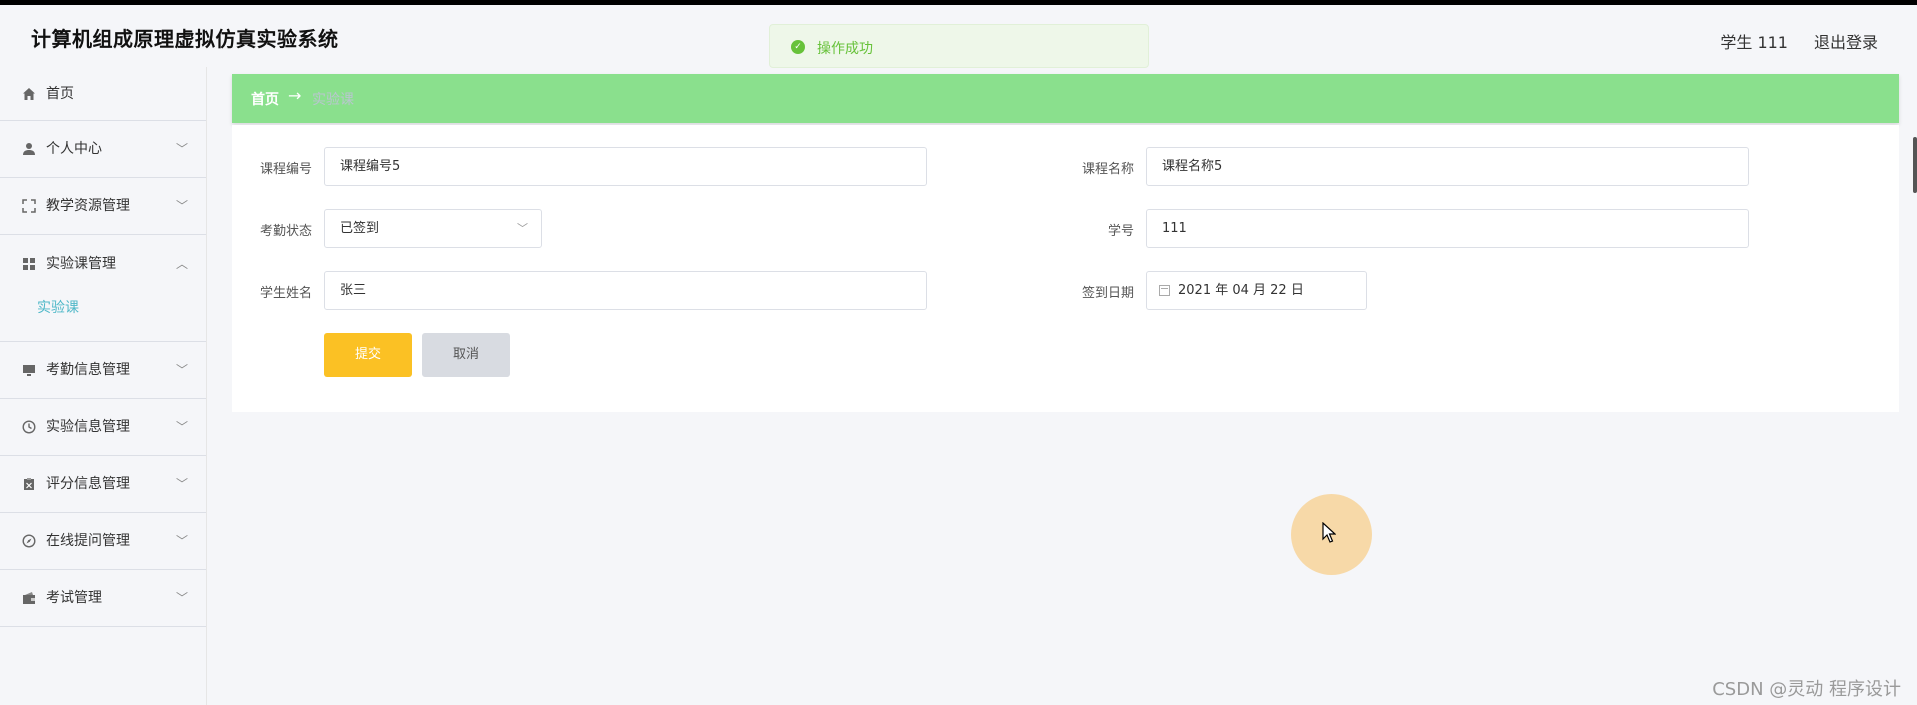 The image size is (1917, 705). What do you see at coordinates (103, 317) in the screenshot?
I see `sidebar-submenu: 实验课` at bounding box center [103, 317].